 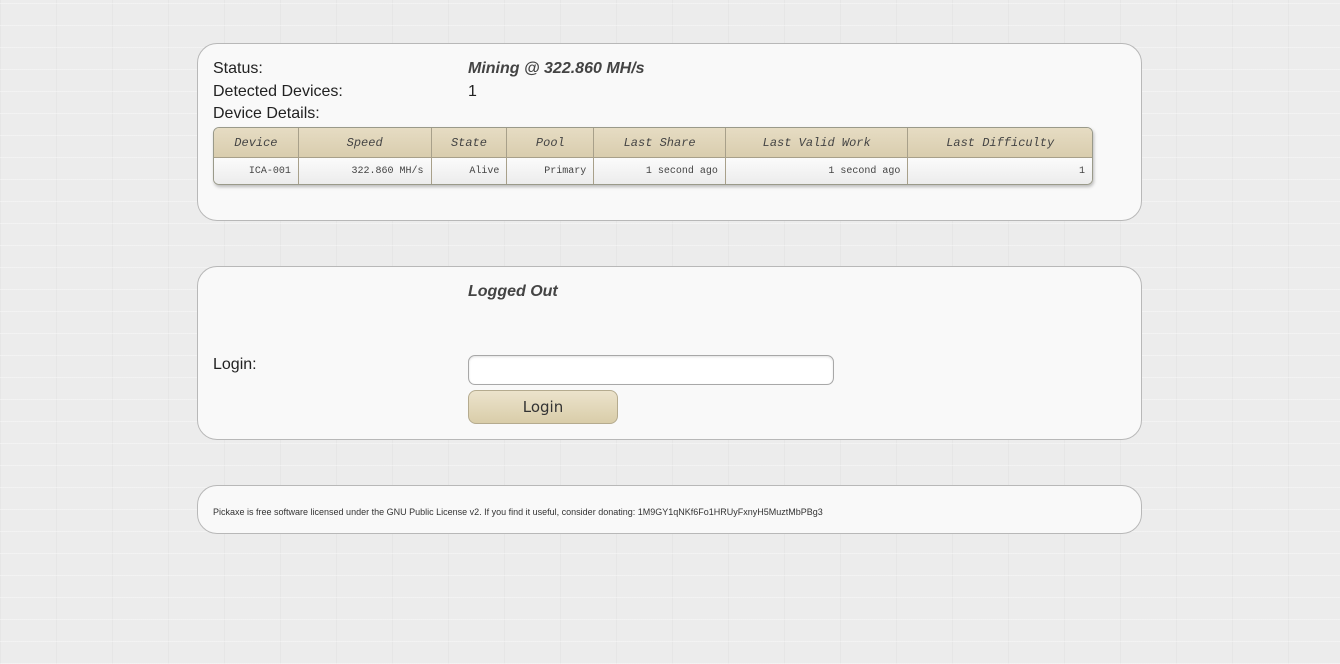 I want to click on device-details-label: Device Details:, so click(x=266, y=113).